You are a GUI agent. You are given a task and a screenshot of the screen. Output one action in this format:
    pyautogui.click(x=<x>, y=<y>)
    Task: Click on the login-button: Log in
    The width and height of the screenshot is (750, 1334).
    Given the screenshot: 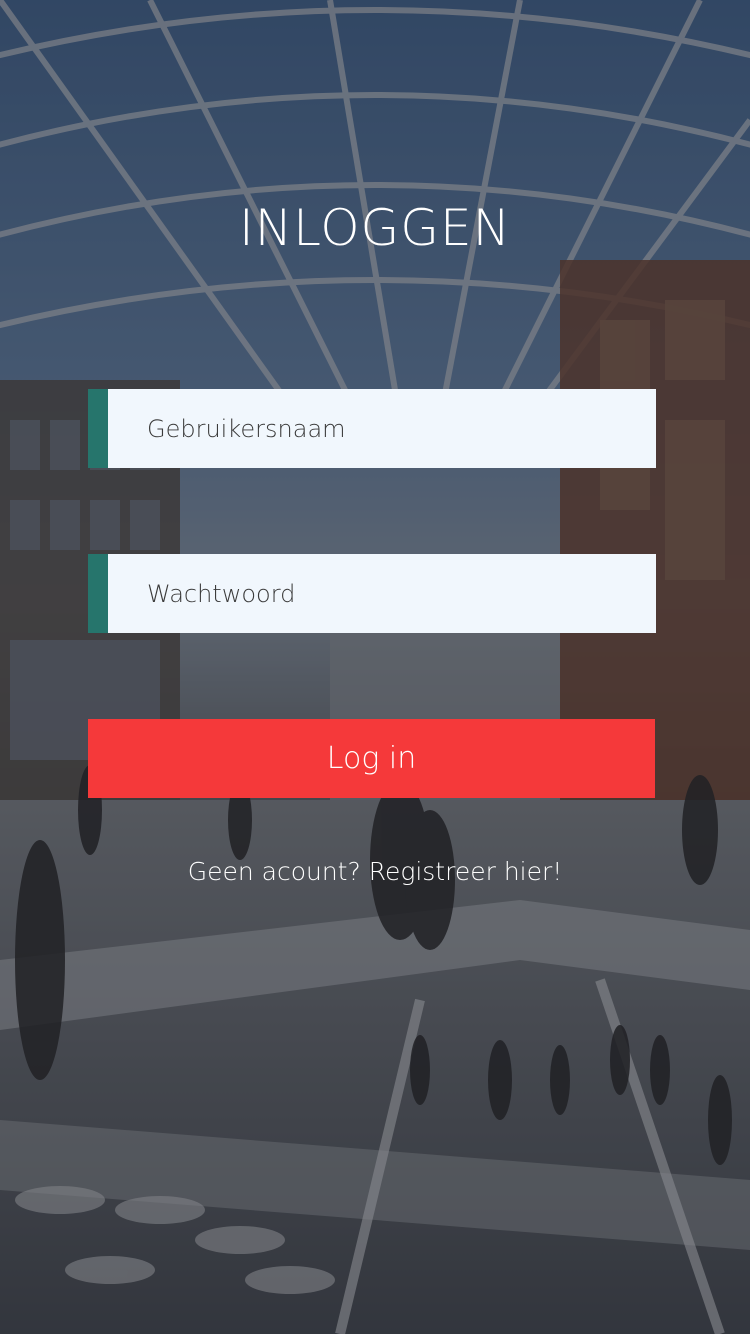 What is the action you would take?
    pyautogui.click(x=371, y=758)
    